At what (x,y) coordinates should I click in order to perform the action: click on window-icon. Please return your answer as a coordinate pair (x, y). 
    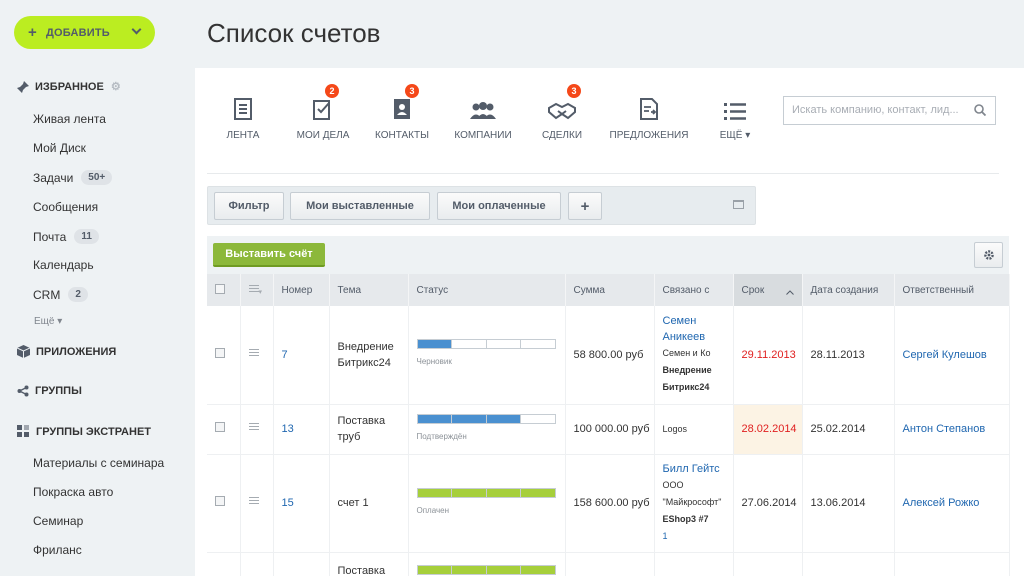
    Looking at the image, I should click on (738, 204).